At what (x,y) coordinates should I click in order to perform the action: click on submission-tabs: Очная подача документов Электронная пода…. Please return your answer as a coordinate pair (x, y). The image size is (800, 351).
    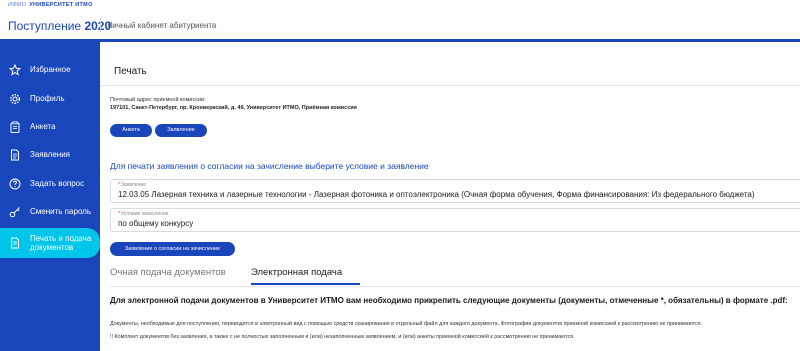
    Looking at the image, I should click on (455, 275).